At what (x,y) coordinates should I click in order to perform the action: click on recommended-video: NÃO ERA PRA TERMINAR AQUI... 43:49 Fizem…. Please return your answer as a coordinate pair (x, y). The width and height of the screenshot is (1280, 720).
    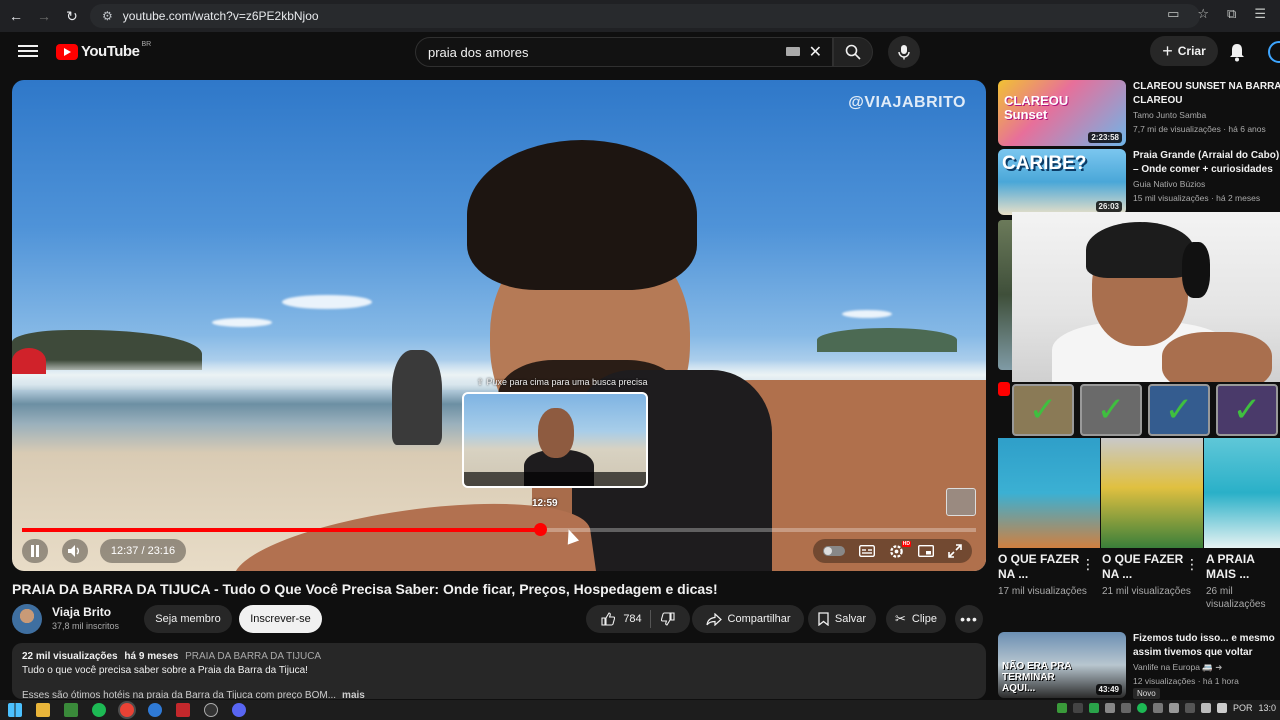
    Looking at the image, I should click on (1139, 665).